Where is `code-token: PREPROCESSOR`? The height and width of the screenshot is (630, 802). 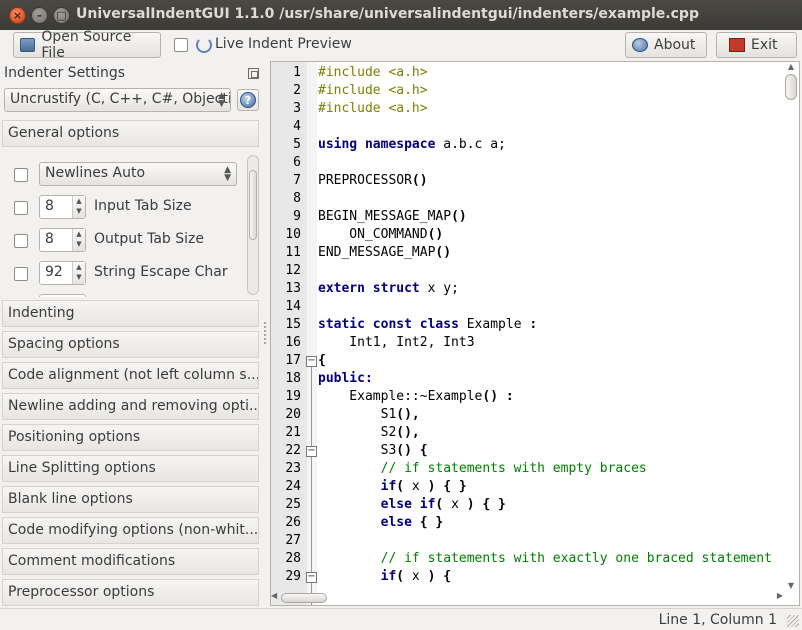
code-token: PREPROCESSOR is located at coordinates (365, 180).